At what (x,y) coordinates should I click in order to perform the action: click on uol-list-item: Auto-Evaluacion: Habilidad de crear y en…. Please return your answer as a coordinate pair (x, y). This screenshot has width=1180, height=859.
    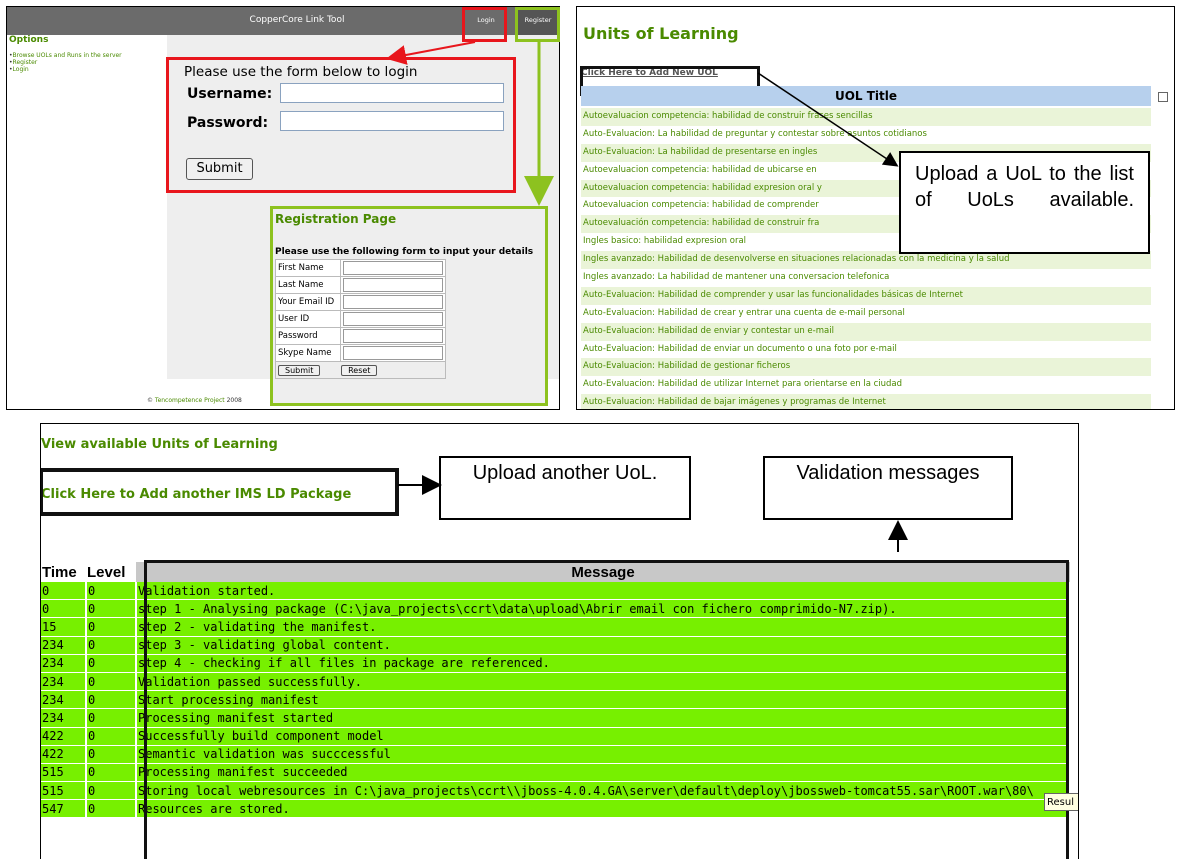
    Looking at the image, I should click on (866, 313).